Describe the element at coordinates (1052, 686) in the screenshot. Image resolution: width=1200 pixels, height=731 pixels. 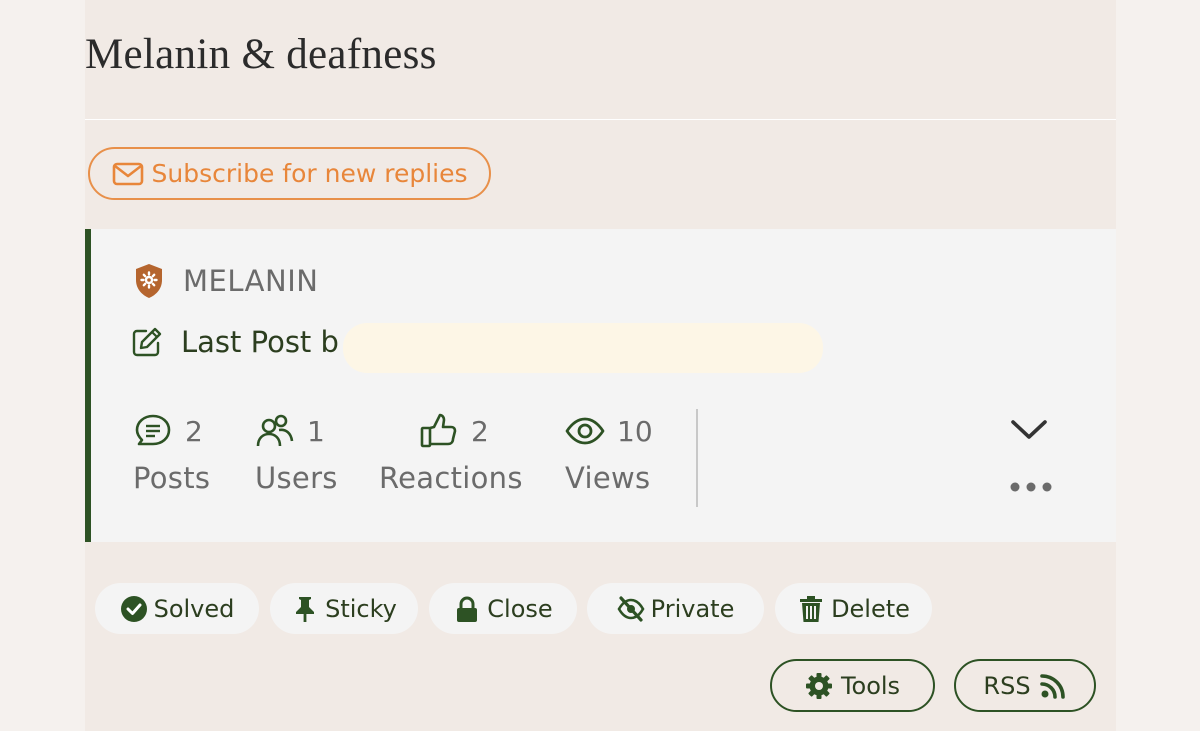
I see `rss-icon` at that location.